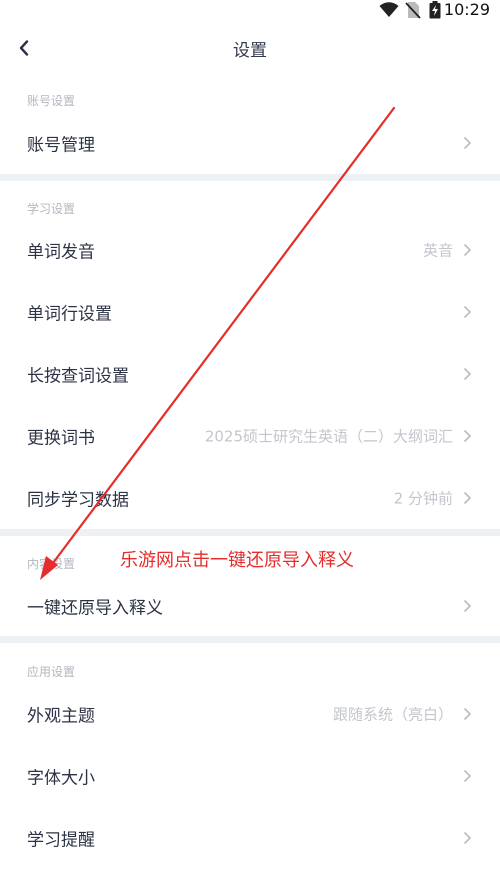 The image size is (500, 880). Describe the element at coordinates (250, 606) in the screenshot. I see `row-restore-imported-definitions: 一键还原导入释义` at that location.